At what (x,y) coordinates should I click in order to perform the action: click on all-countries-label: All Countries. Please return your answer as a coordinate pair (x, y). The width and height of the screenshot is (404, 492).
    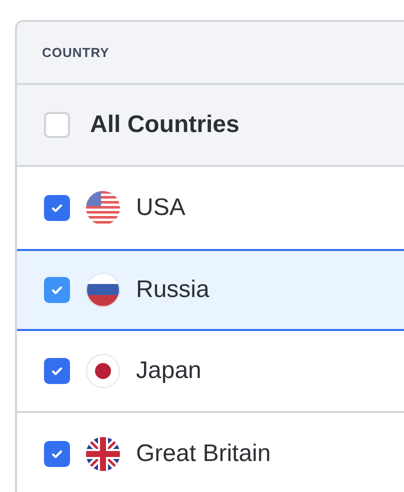
    Looking at the image, I should click on (165, 125).